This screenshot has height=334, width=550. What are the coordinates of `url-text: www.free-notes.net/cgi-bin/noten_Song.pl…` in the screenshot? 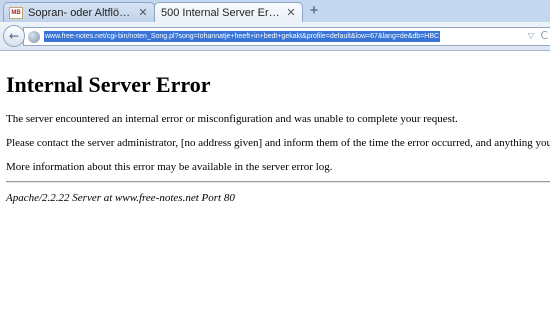 It's located at (242, 36).